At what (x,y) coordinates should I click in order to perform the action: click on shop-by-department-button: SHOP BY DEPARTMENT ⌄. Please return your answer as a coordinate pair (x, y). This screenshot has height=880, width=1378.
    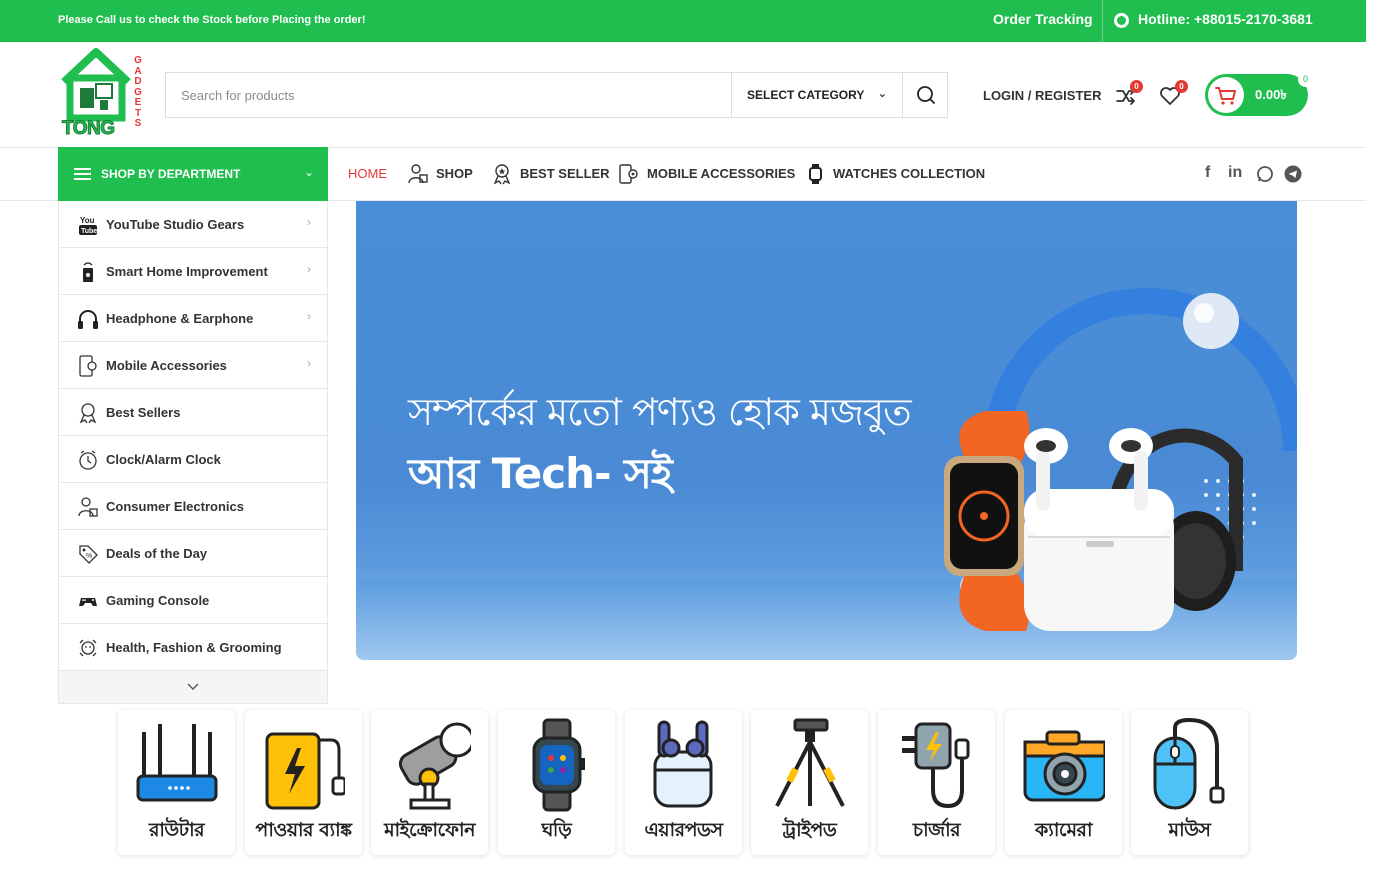
    Looking at the image, I should click on (193, 174).